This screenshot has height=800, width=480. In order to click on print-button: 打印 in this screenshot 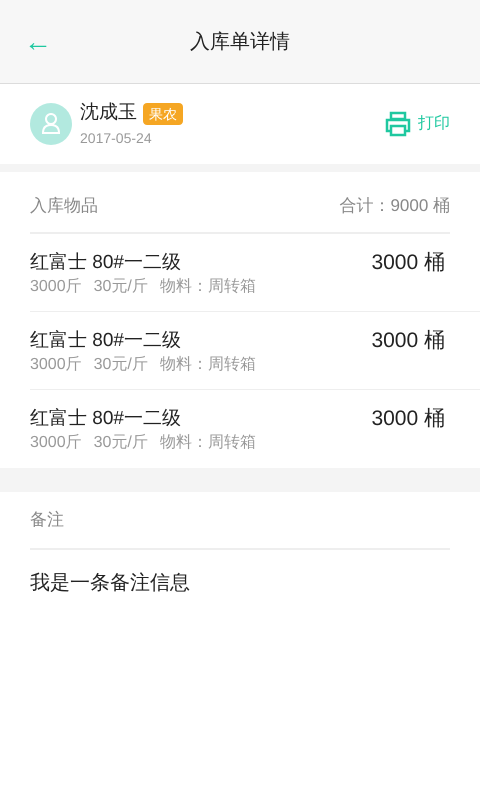, I will do `click(417, 124)`.